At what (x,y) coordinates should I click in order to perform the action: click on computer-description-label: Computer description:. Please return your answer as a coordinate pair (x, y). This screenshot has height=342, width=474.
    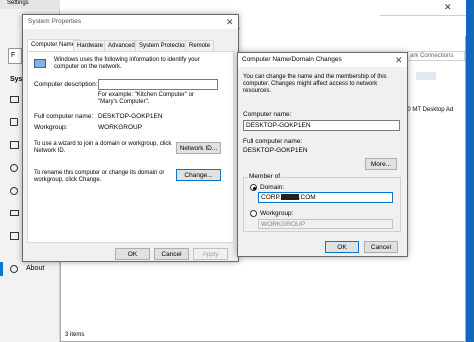
    Looking at the image, I should click on (66, 84).